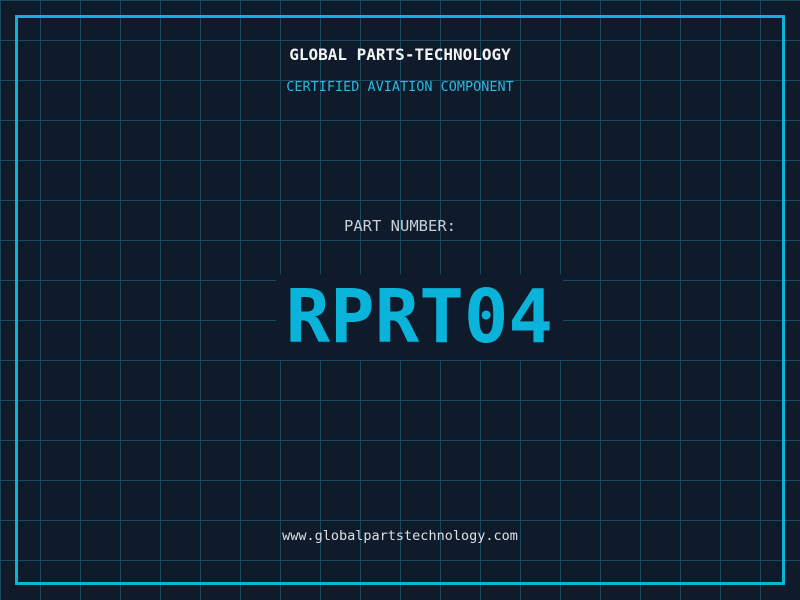  What do you see at coordinates (400, 226) in the screenshot?
I see `part-number-label: PART NUMBER:` at bounding box center [400, 226].